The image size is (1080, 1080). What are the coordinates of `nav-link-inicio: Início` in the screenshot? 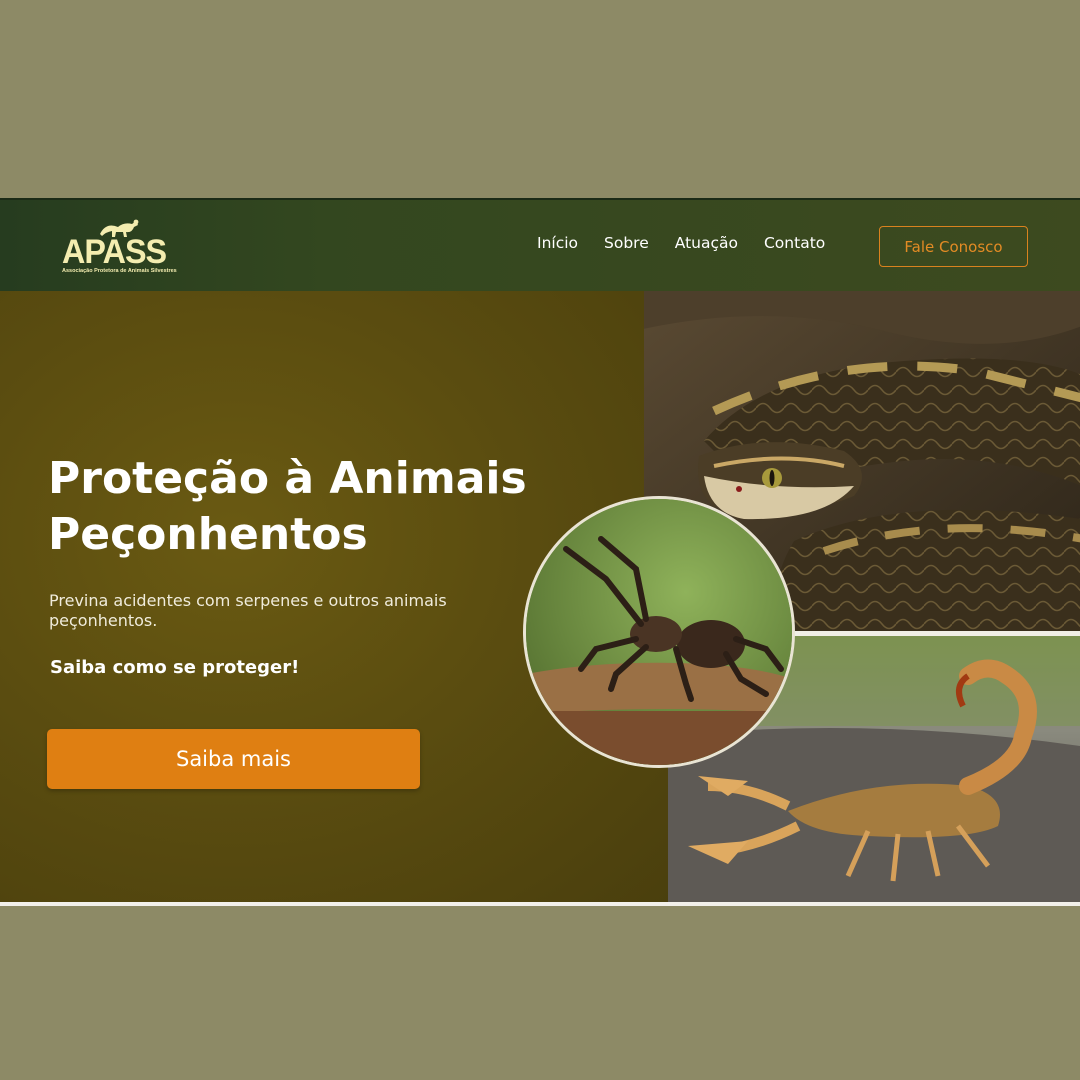 It's located at (557, 243).